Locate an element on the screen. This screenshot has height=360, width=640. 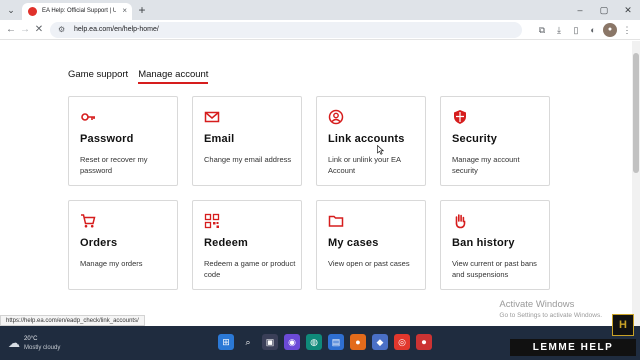
side-panel-icon: ▯ is located at coordinates (576, 30).